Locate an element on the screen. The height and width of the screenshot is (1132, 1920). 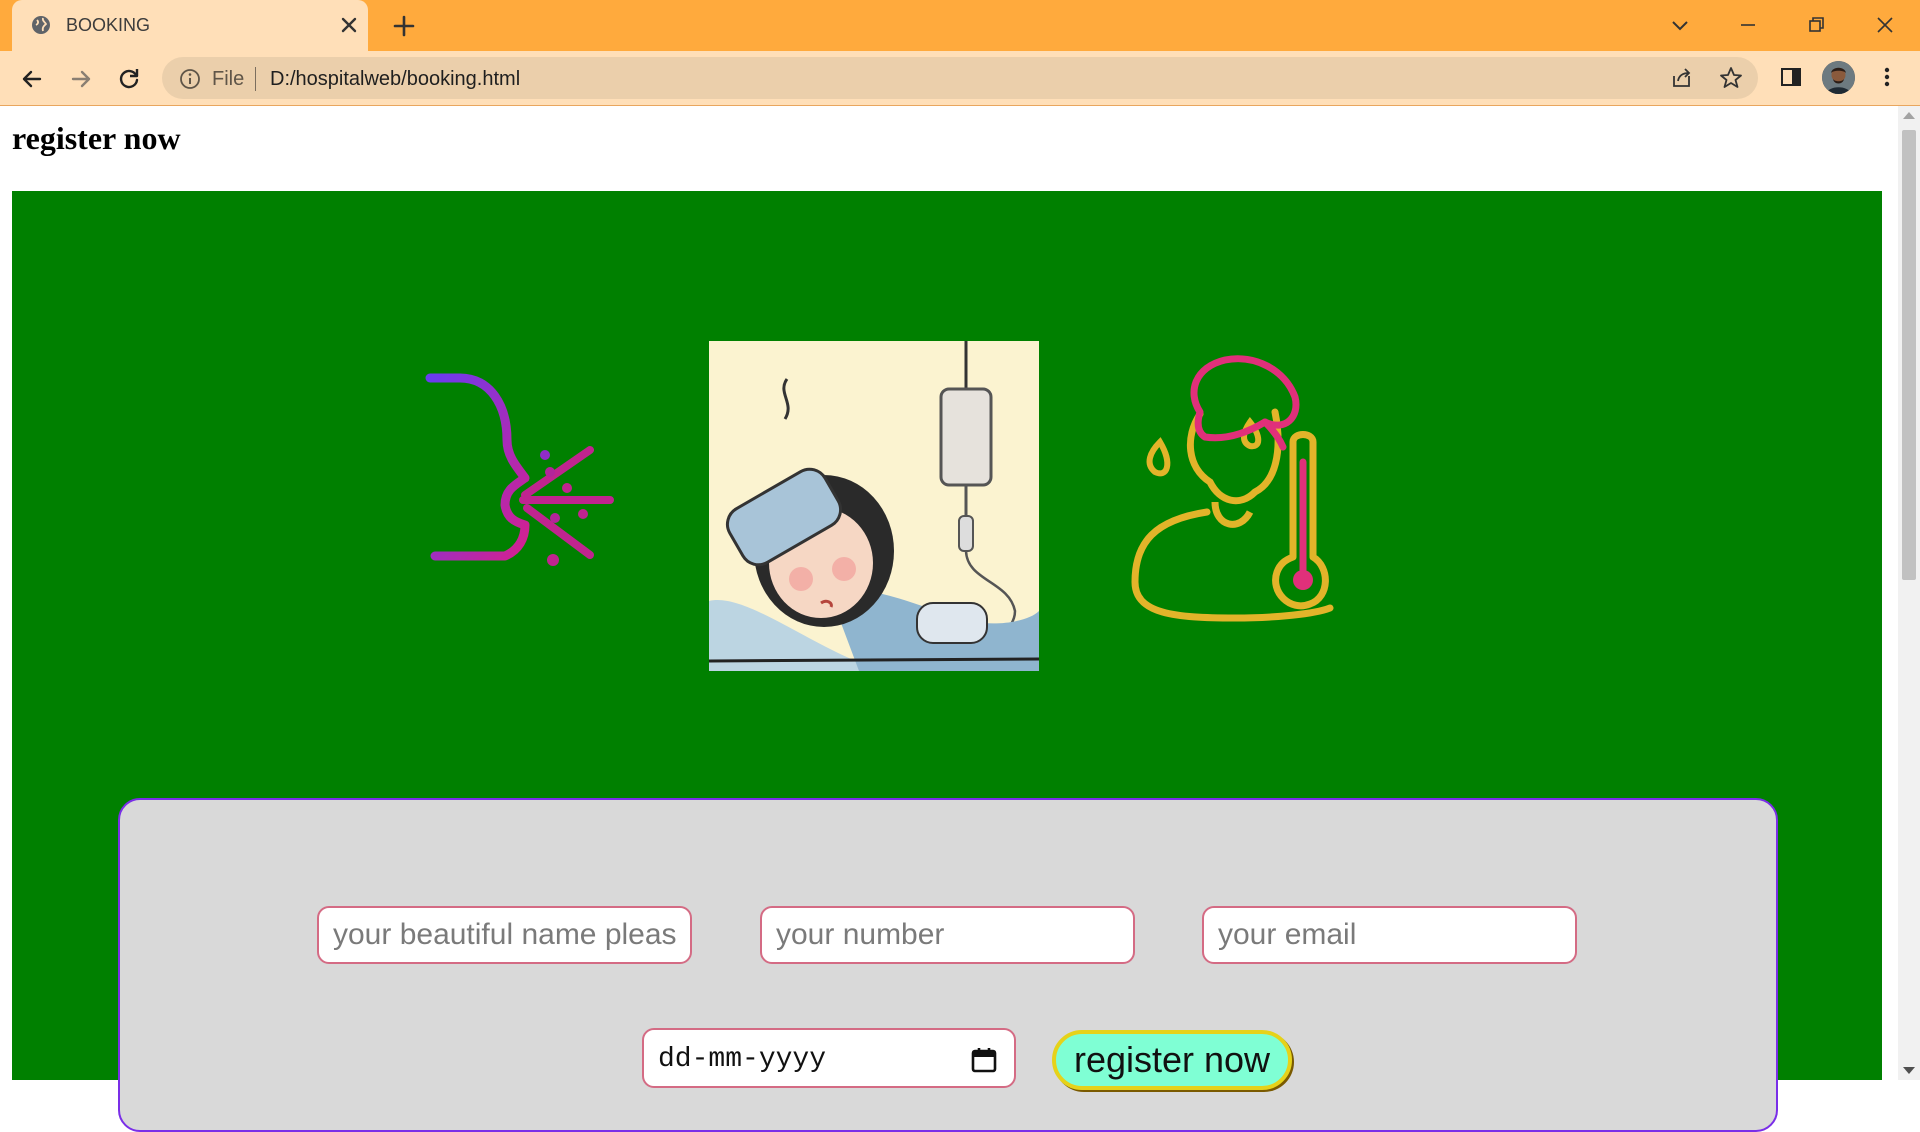
globe-icon is located at coordinates (41, 25).